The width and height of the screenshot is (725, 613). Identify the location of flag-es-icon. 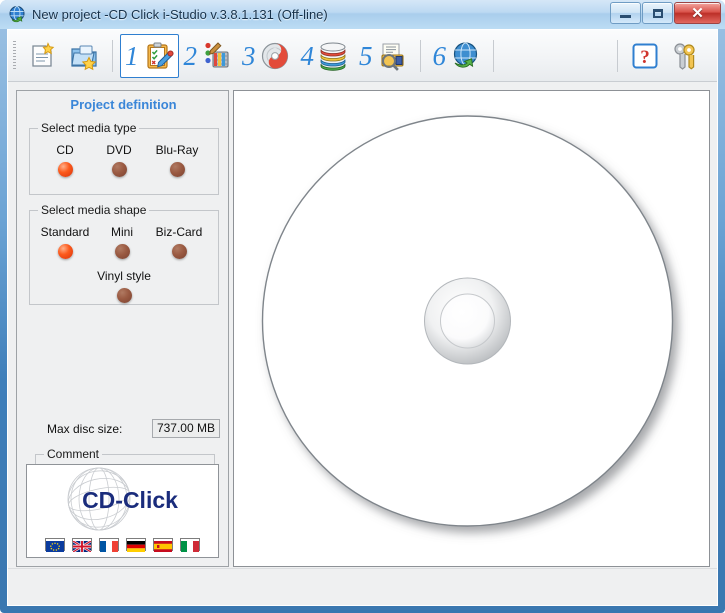
(163, 545).